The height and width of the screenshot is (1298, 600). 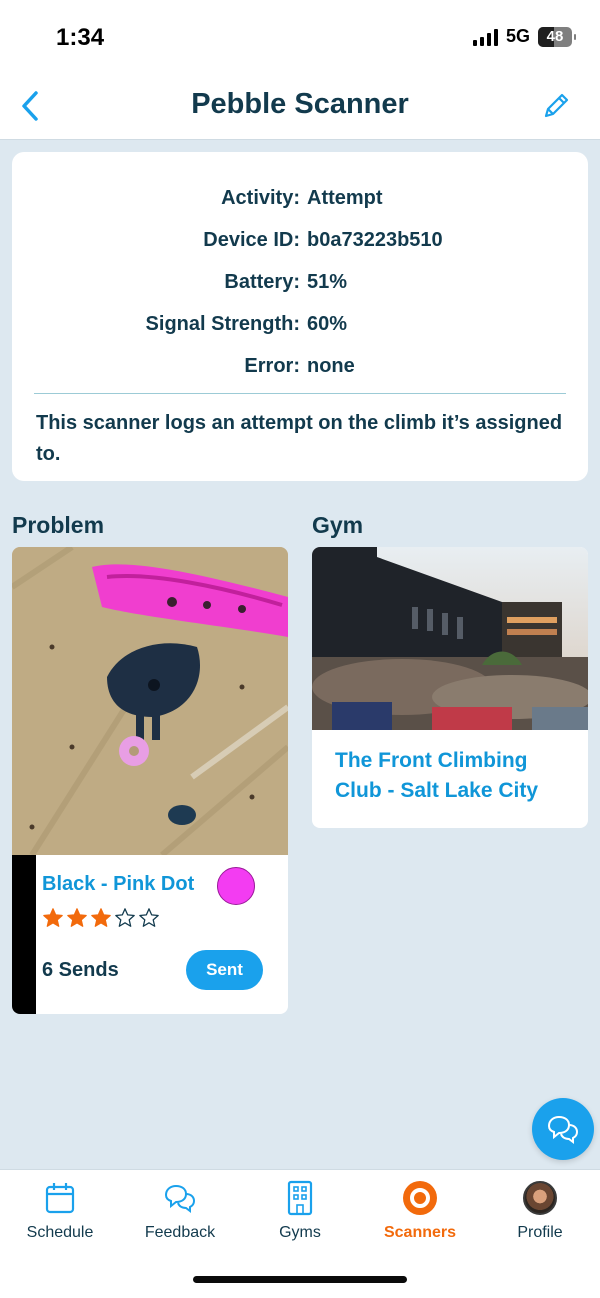 I want to click on info-label: Signal Strength:, so click(x=222, y=323).